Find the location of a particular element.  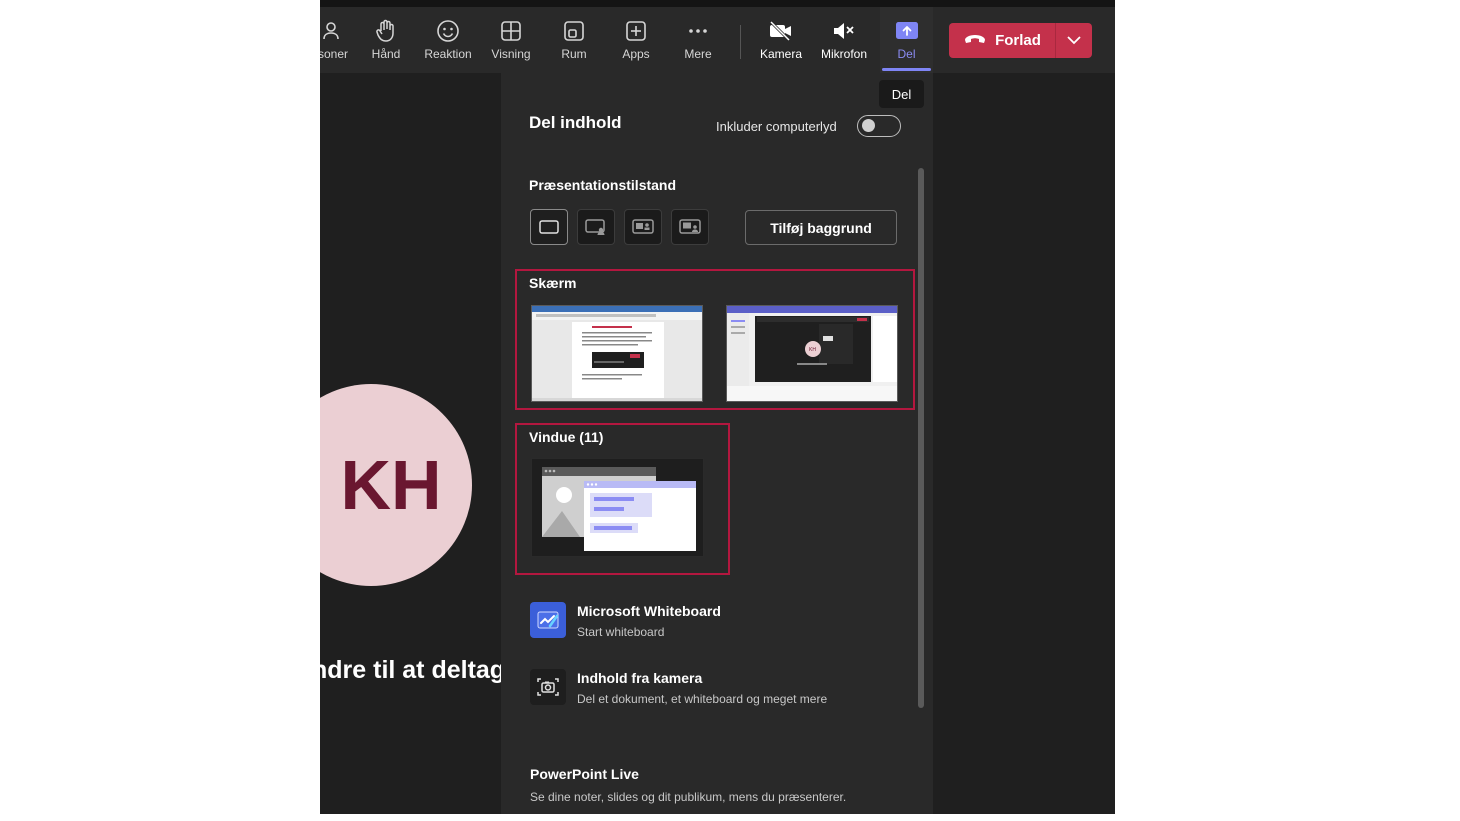

presenter-mode-title: Præsentationstilstand is located at coordinates (603, 185).